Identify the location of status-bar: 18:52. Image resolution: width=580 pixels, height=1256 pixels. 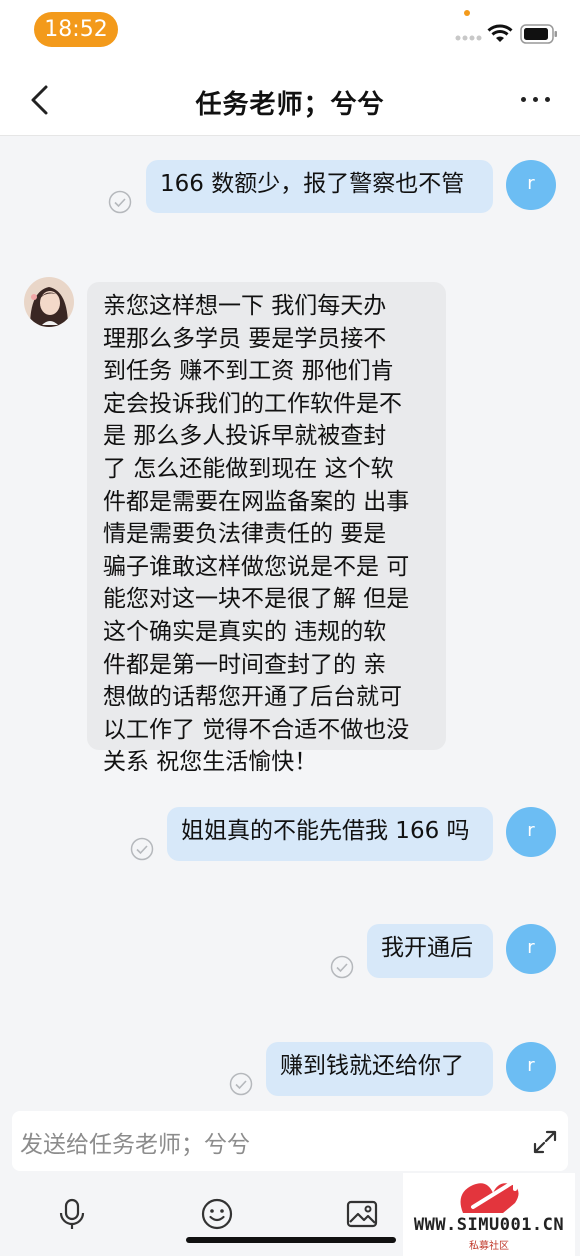
(290, 31).